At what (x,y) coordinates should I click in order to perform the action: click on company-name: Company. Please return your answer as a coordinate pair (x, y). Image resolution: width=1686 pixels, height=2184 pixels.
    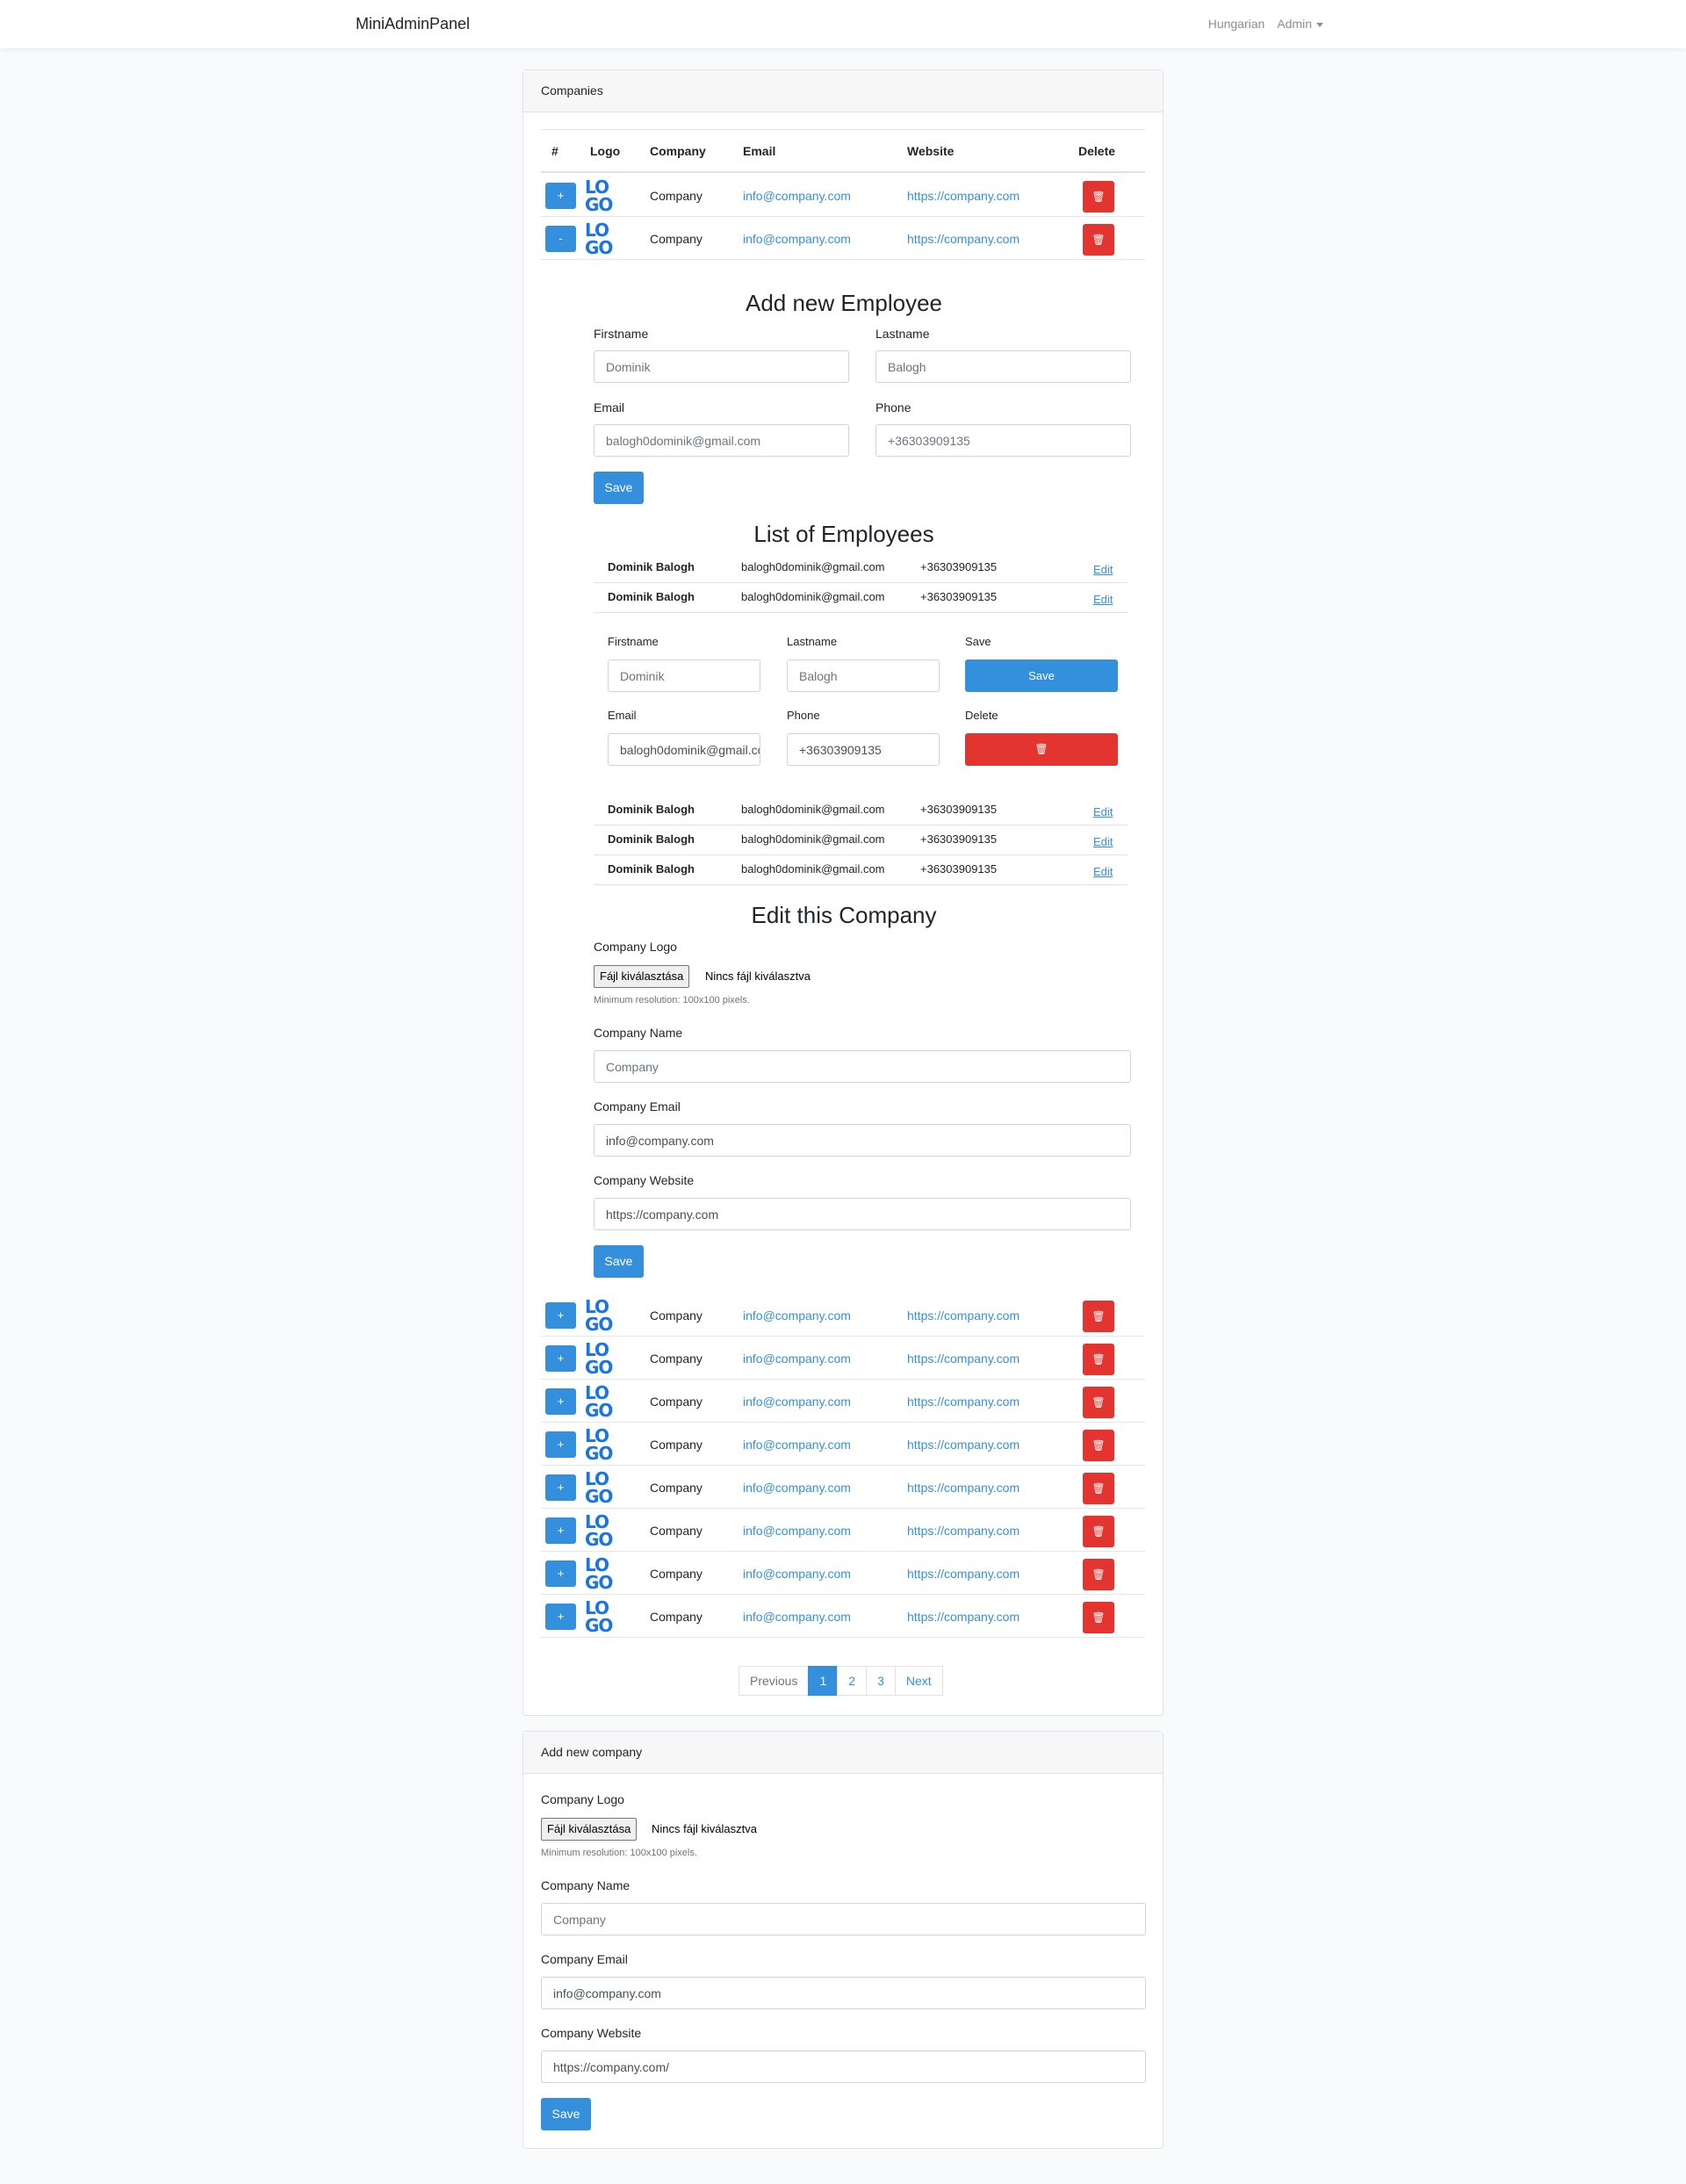
    Looking at the image, I should click on (676, 1617).